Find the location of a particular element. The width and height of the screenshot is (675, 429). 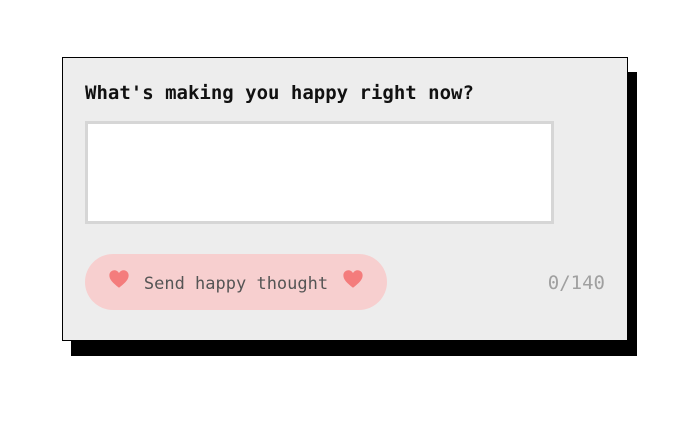

send-button-label: Send happy thought is located at coordinates (236, 284).